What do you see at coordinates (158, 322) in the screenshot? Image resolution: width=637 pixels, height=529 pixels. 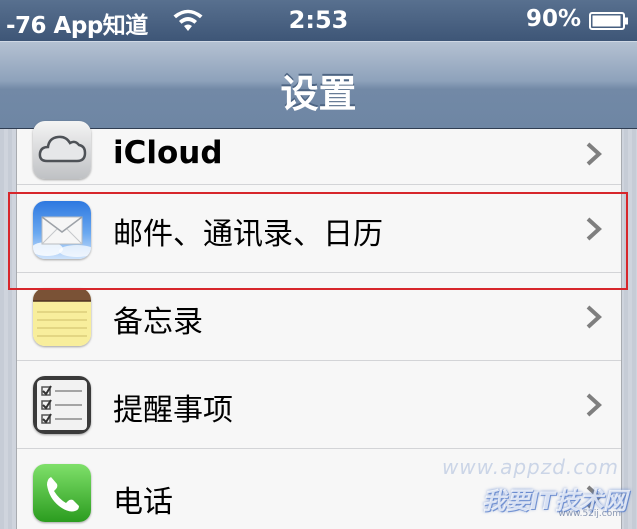 I see `settings-row-label: 备忘录` at bounding box center [158, 322].